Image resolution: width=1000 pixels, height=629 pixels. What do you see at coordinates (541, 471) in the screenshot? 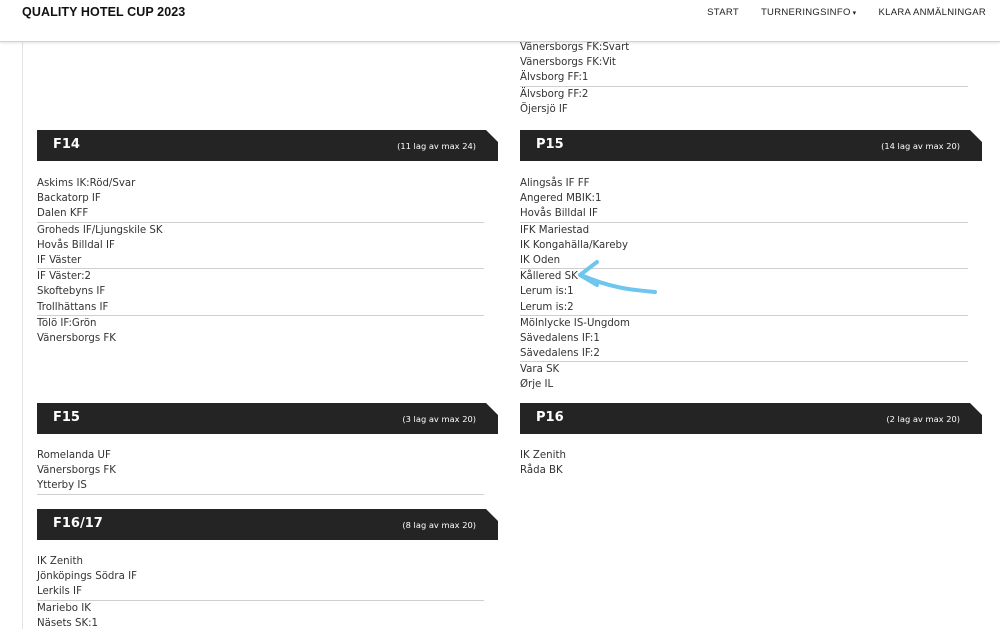
I see `team-item: Råda BK` at bounding box center [541, 471].